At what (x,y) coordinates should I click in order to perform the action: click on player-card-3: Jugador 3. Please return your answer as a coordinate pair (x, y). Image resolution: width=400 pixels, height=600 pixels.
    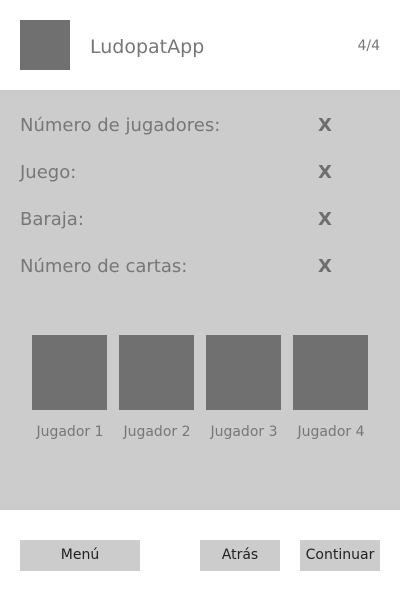
    Looking at the image, I should click on (244, 388).